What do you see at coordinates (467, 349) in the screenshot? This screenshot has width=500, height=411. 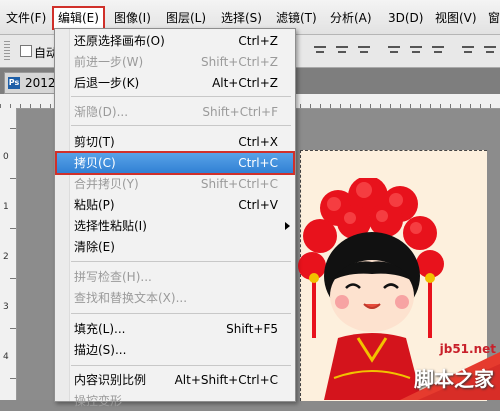 I see `watermark-site: jb51.net` at bounding box center [467, 349].